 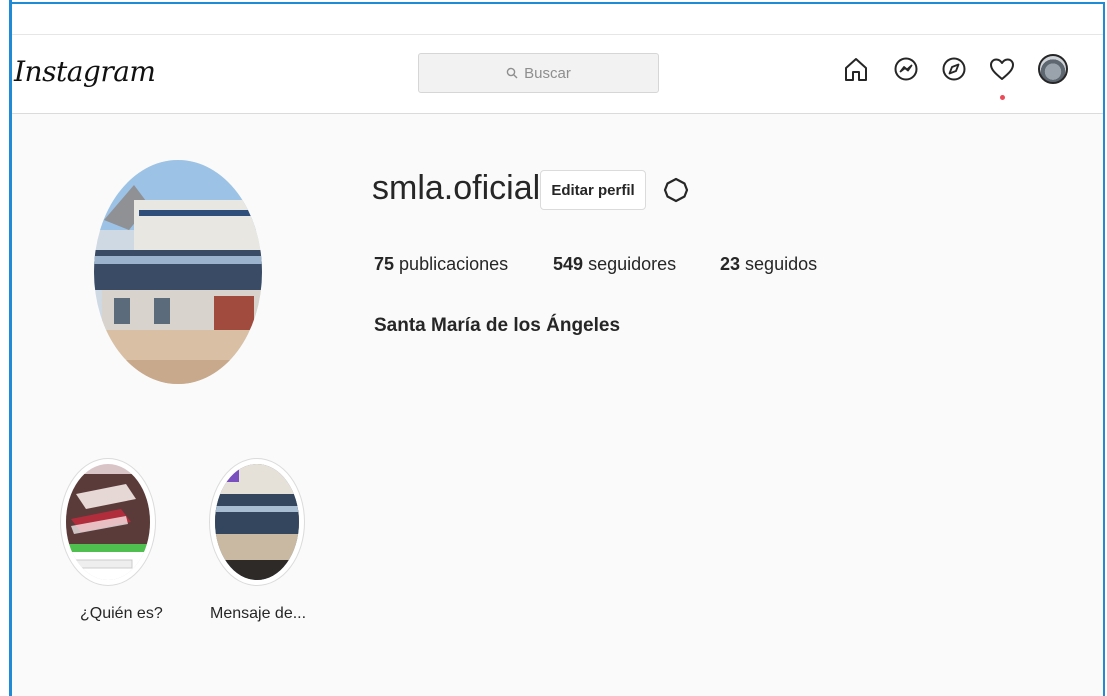 What do you see at coordinates (1002, 97) in the screenshot?
I see `notification-dot` at bounding box center [1002, 97].